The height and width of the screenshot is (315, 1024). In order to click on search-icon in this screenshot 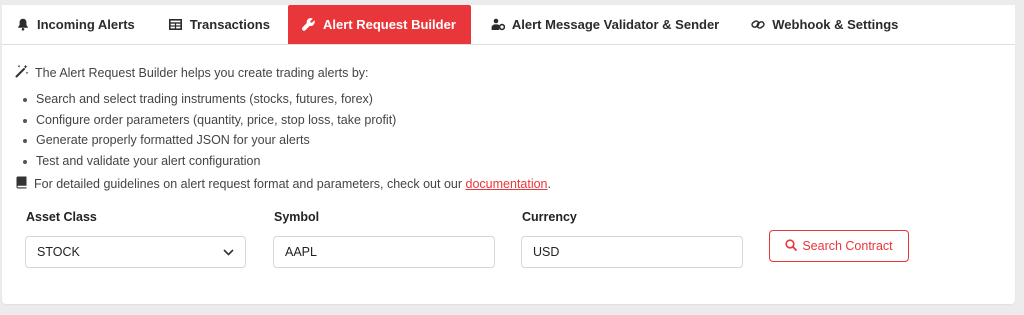, I will do `click(791, 246)`.